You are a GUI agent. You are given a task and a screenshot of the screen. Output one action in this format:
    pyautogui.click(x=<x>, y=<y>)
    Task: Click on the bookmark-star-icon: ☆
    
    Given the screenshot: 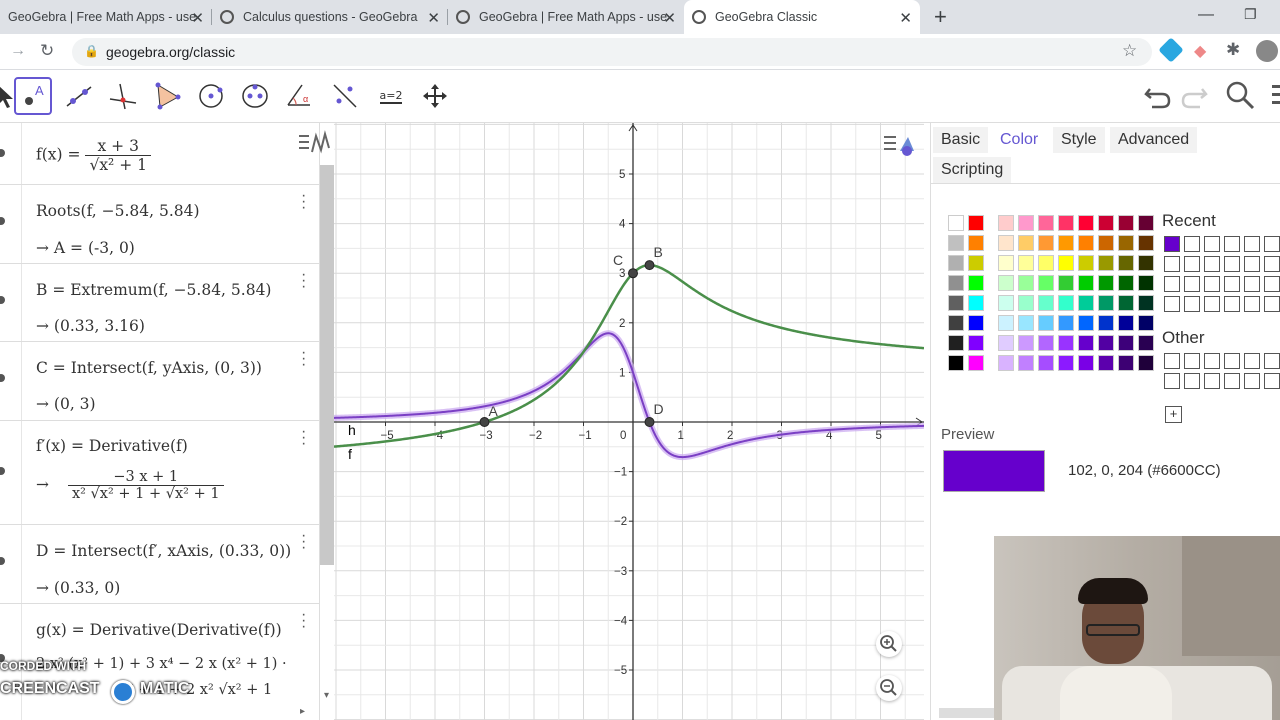 What is the action you would take?
    pyautogui.click(x=1129, y=51)
    